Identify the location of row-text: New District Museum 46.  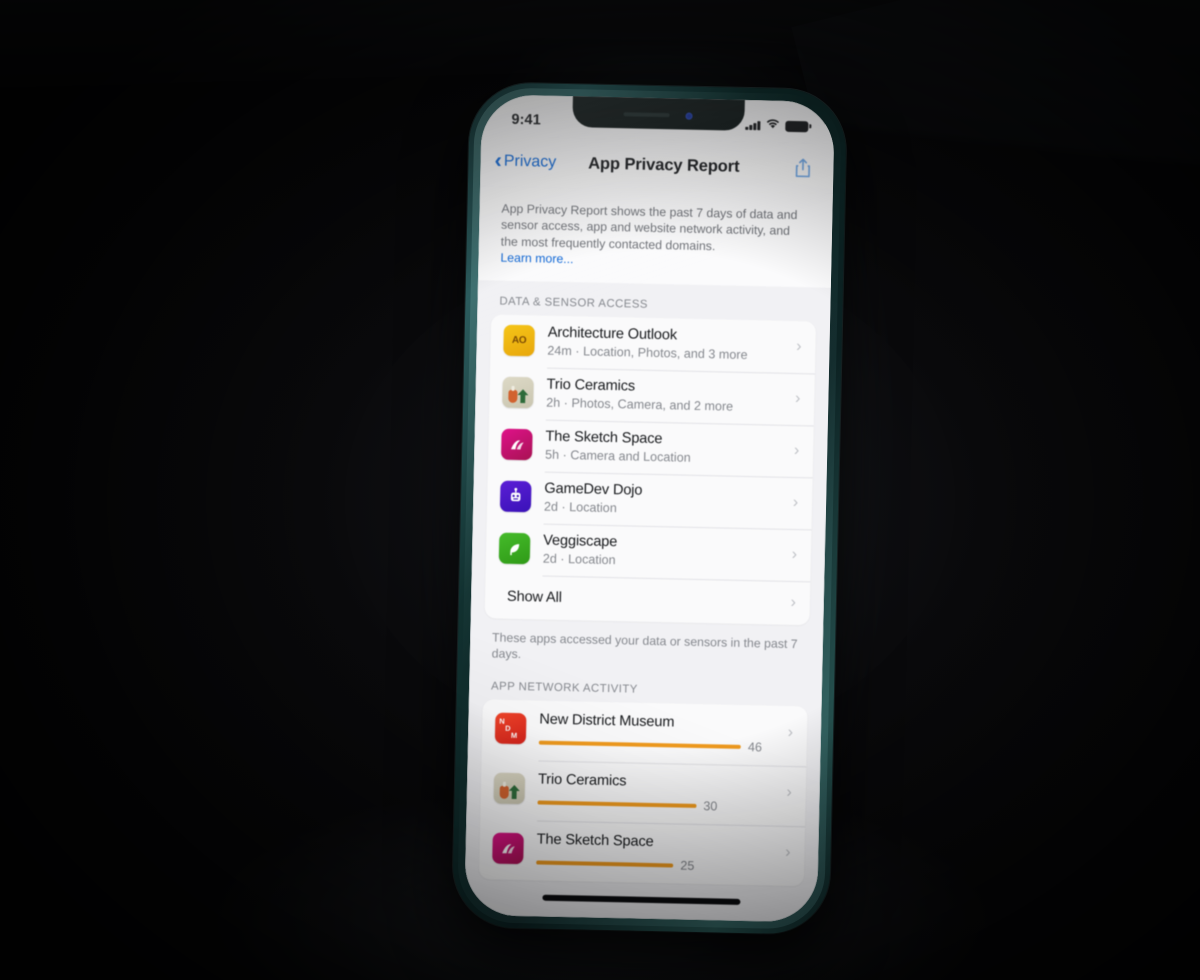
(659, 733).